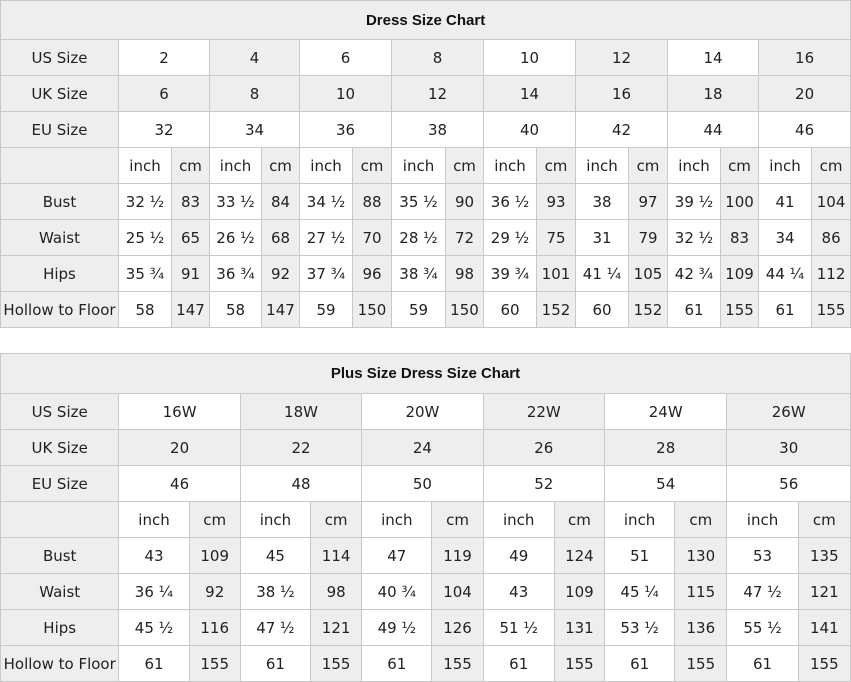 This screenshot has width=851, height=682. I want to click on uk-size-label: UK Size, so click(59, 93).